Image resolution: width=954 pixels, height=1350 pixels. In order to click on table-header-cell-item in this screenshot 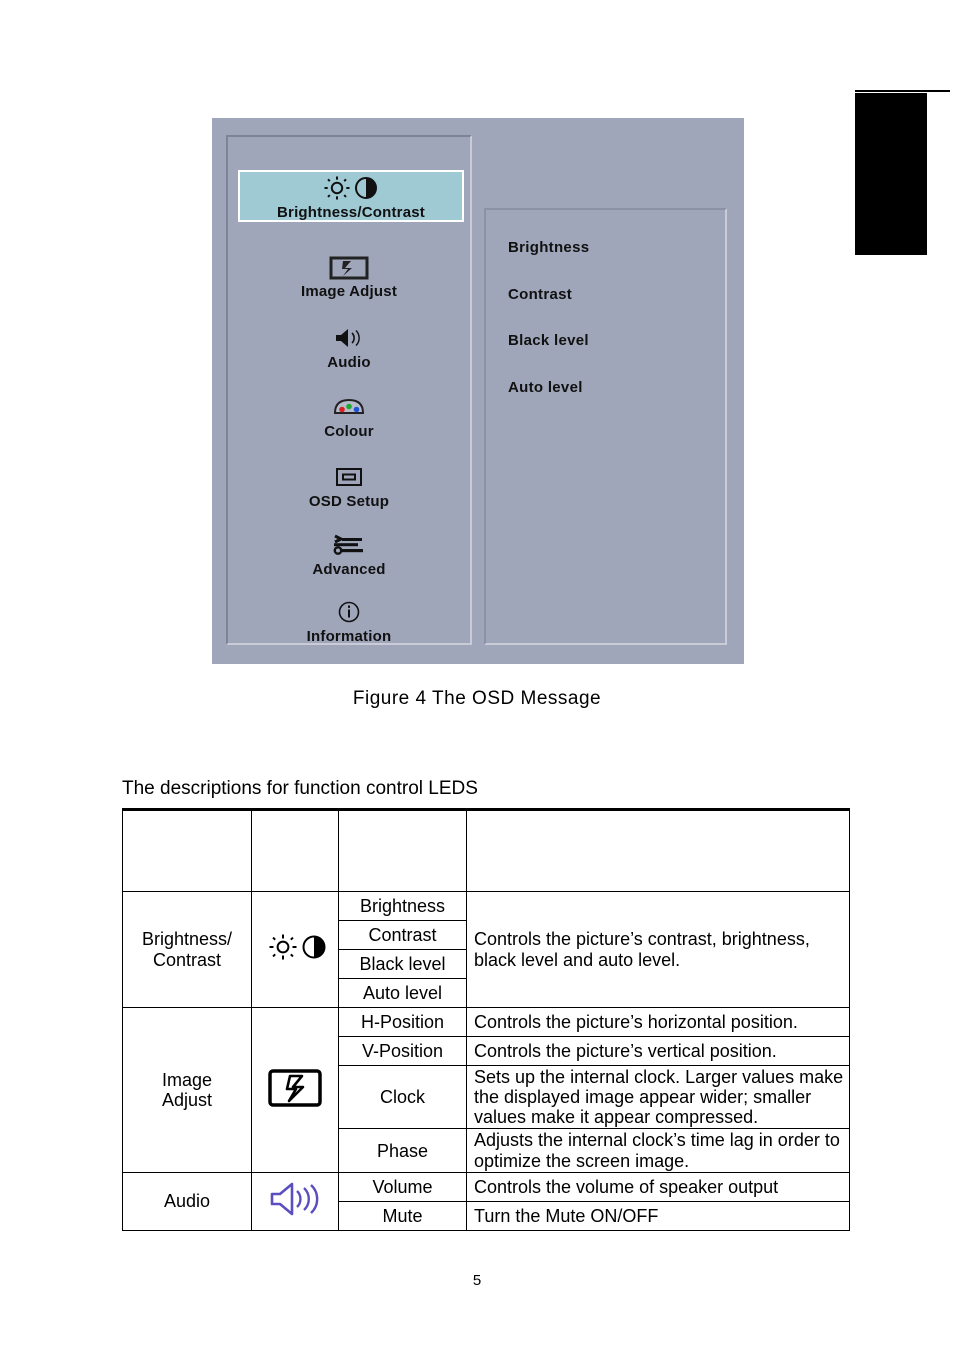, I will do `click(402, 850)`.